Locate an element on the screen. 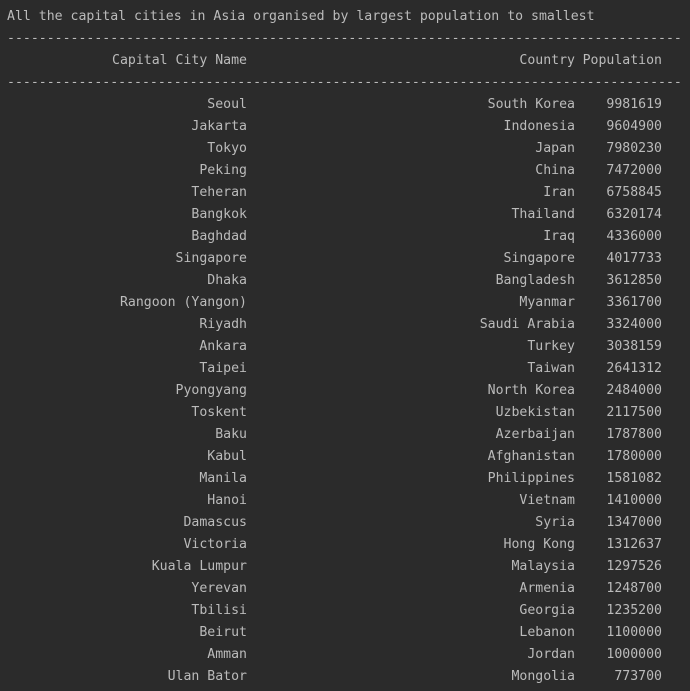 The image size is (690, 691). cell-city: Taipei is located at coordinates (223, 368).